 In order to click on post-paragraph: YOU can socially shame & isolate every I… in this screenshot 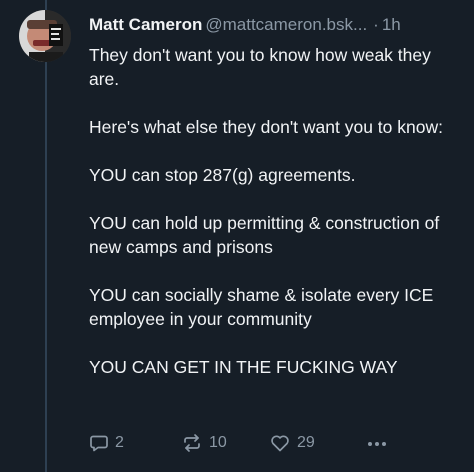, I will do `click(261, 307)`.